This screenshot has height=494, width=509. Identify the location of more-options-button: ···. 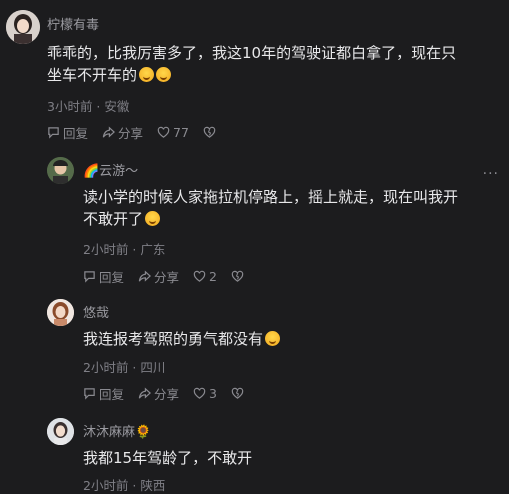
(491, 174).